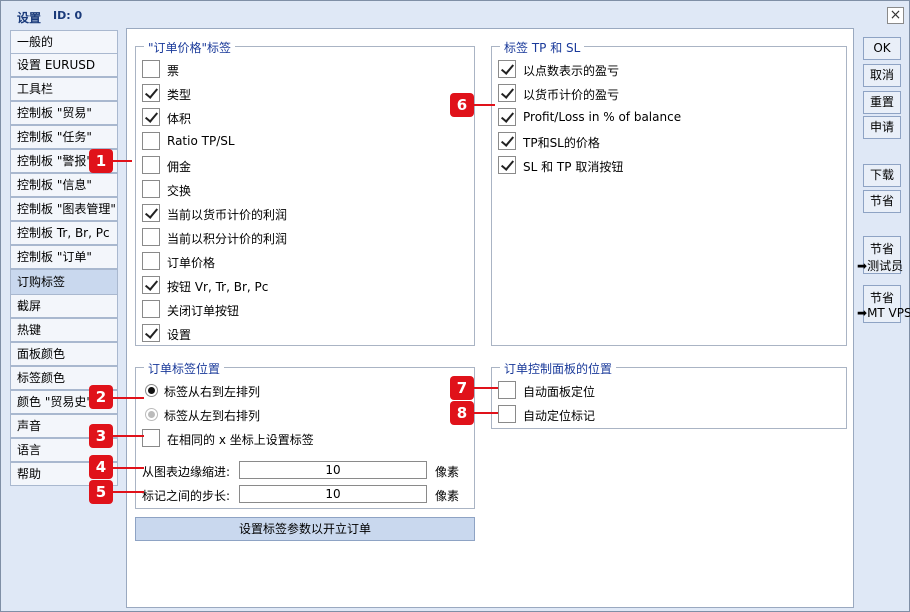  Describe the element at coordinates (559, 416) in the screenshot. I see `option-label: 自动定位标记` at that location.